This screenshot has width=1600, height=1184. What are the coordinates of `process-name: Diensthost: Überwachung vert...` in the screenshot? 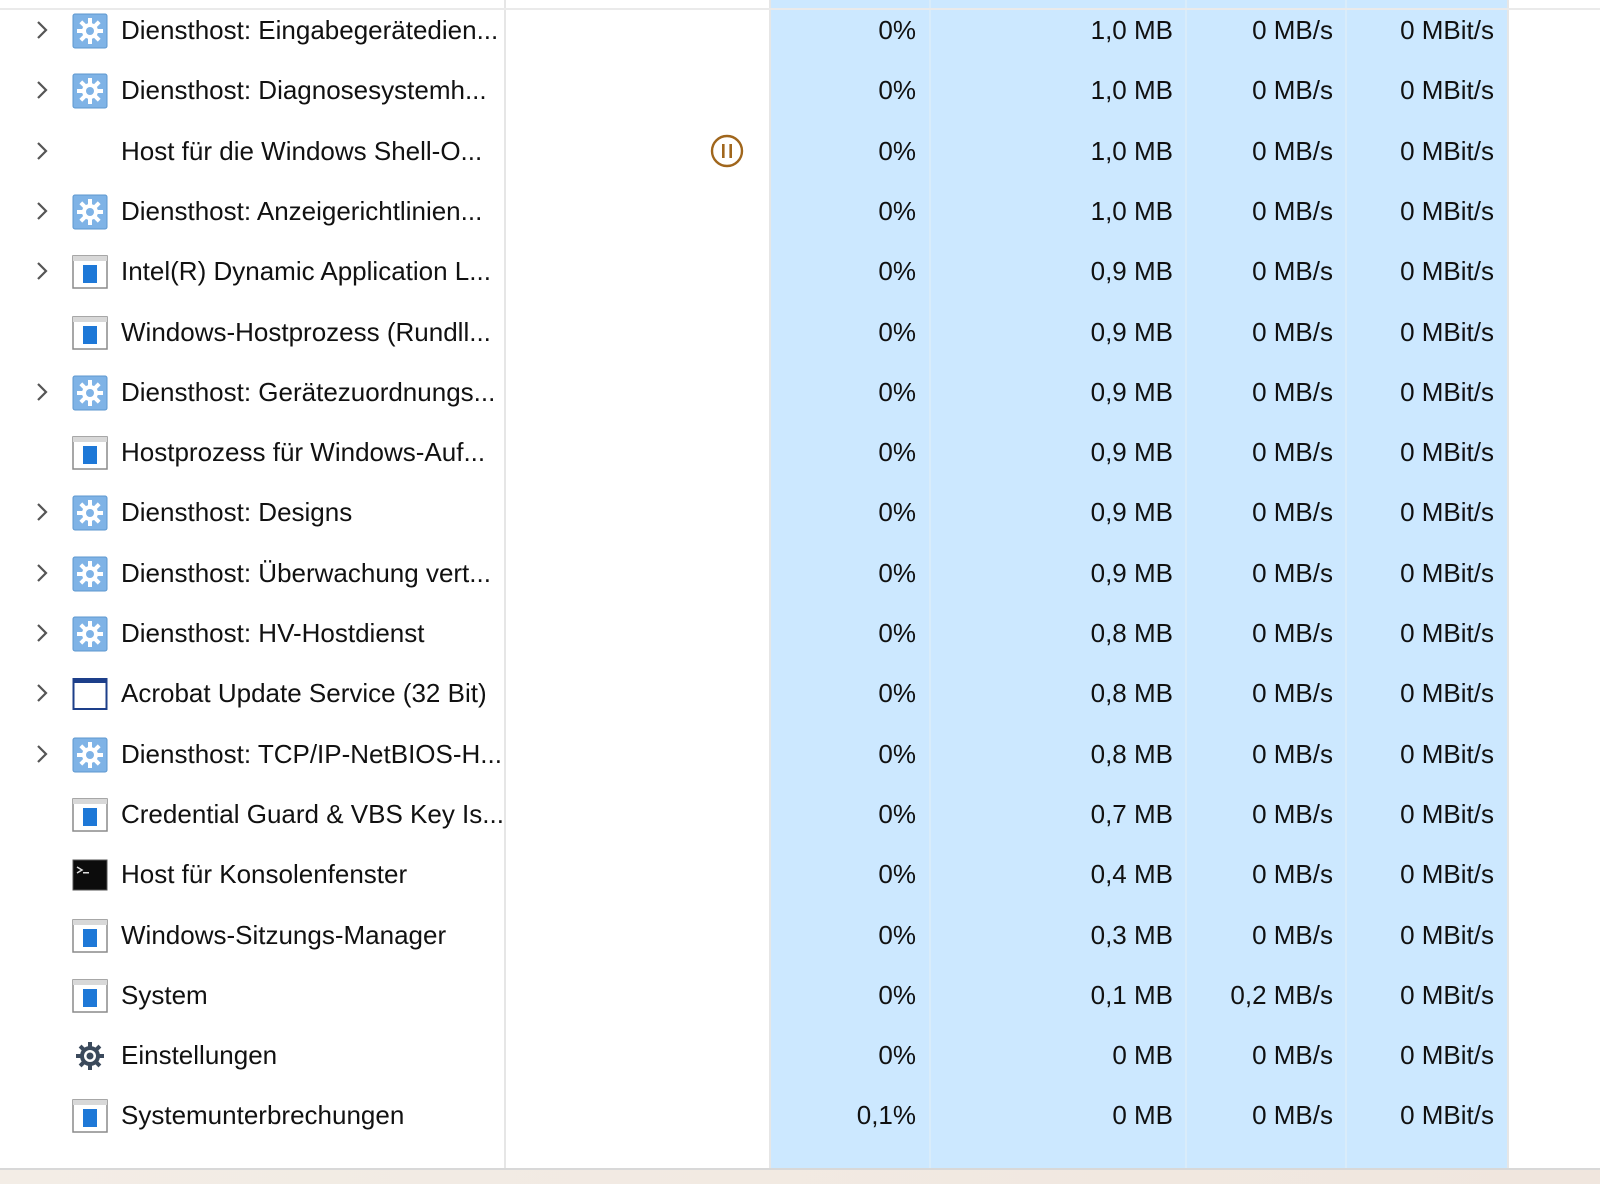 It's located at (306, 572).